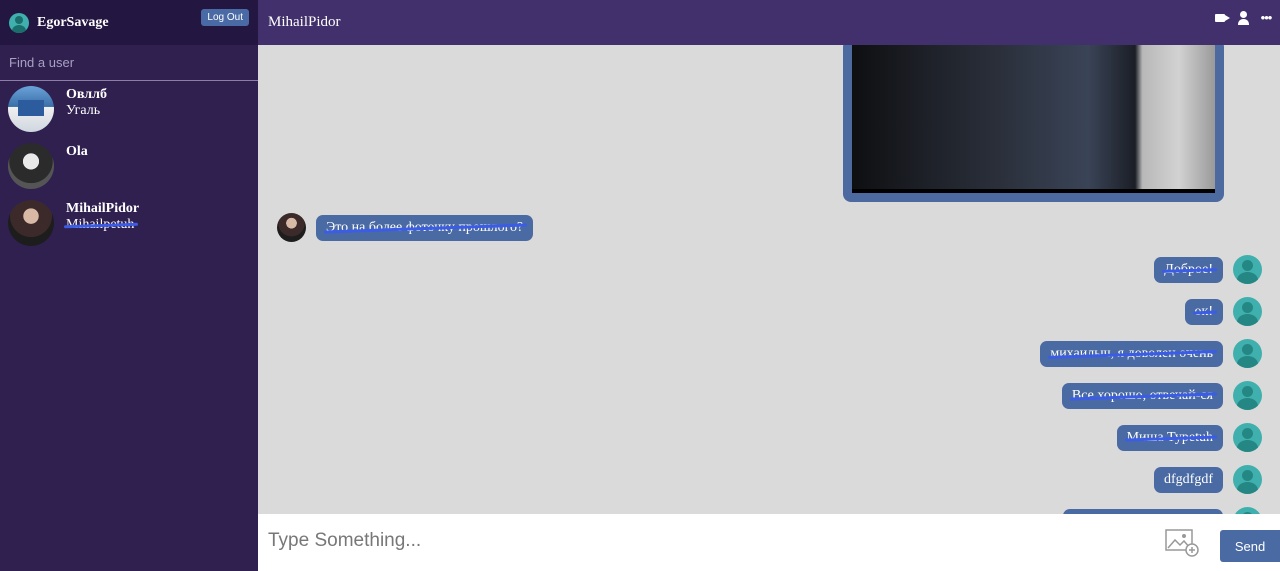  What do you see at coordinates (19, 22) in the screenshot?
I see `current-user-avatar` at bounding box center [19, 22].